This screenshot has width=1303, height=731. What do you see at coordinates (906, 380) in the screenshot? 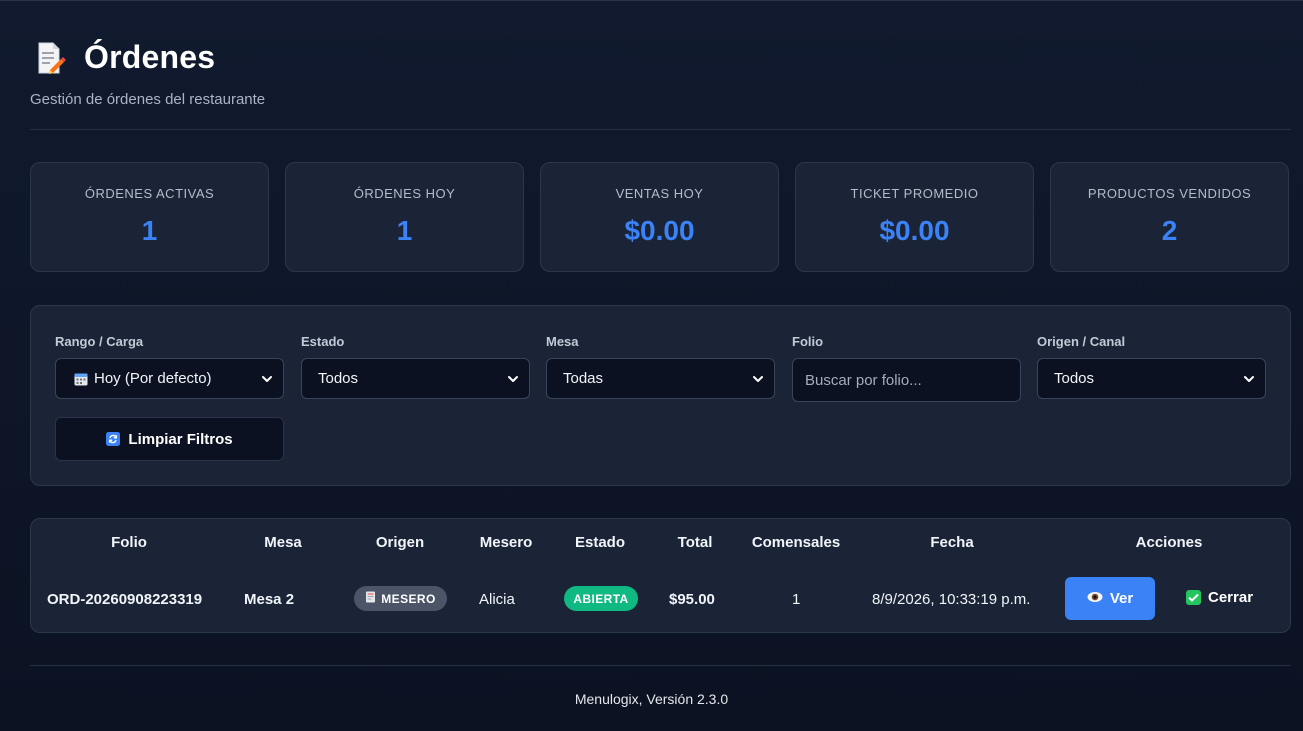
I see `folio-search-input` at bounding box center [906, 380].